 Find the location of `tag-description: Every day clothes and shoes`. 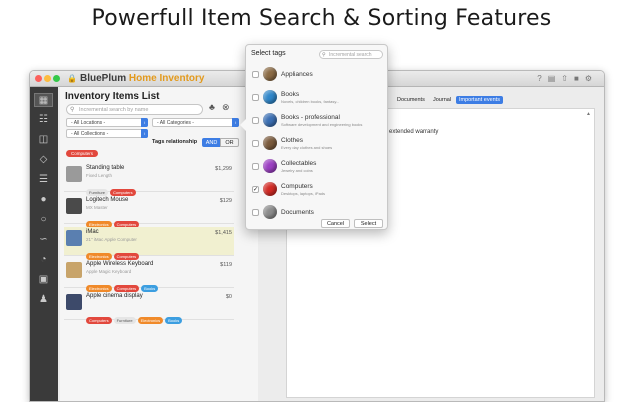

tag-description: Every day clothes and shoes is located at coordinates (307, 147).